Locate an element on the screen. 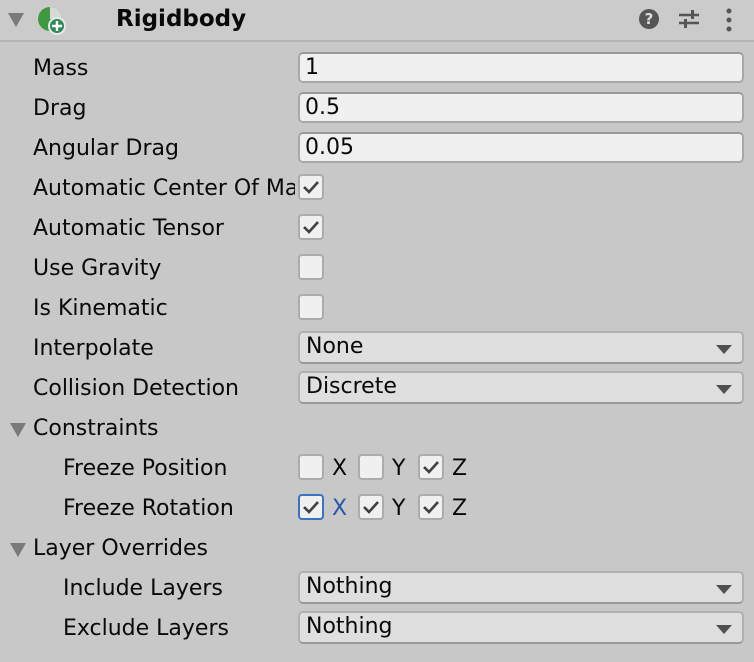 Image resolution: width=754 pixels, height=662 pixels. interpolate-dropdown: None is located at coordinates (521, 347).